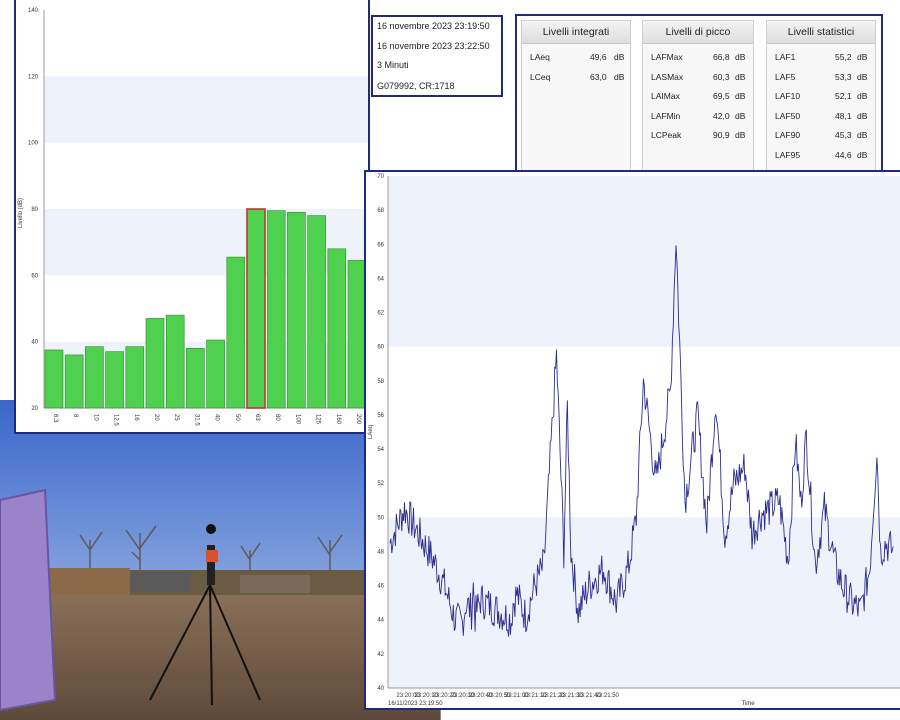 The height and width of the screenshot is (720, 900). What do you see at coordinates (843, 135) in the screenshot?
I see `level-value: 45,3` at bounding box center [843, 135].